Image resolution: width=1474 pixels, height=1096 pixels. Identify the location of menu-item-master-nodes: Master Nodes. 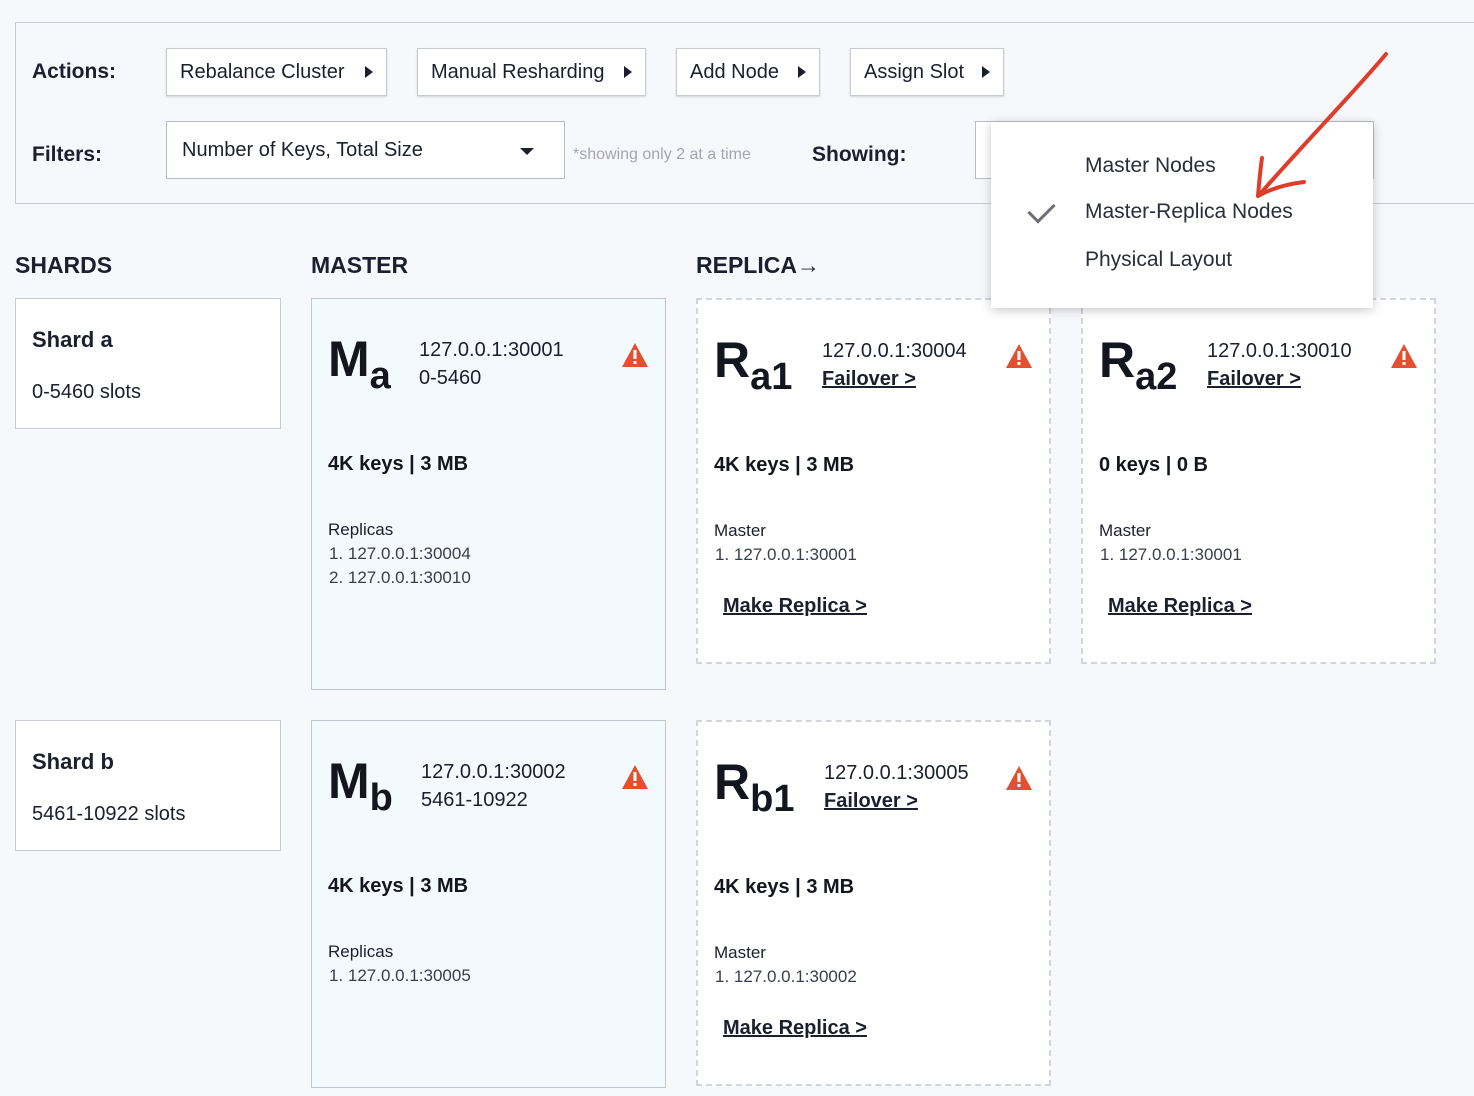
(1150, 166).